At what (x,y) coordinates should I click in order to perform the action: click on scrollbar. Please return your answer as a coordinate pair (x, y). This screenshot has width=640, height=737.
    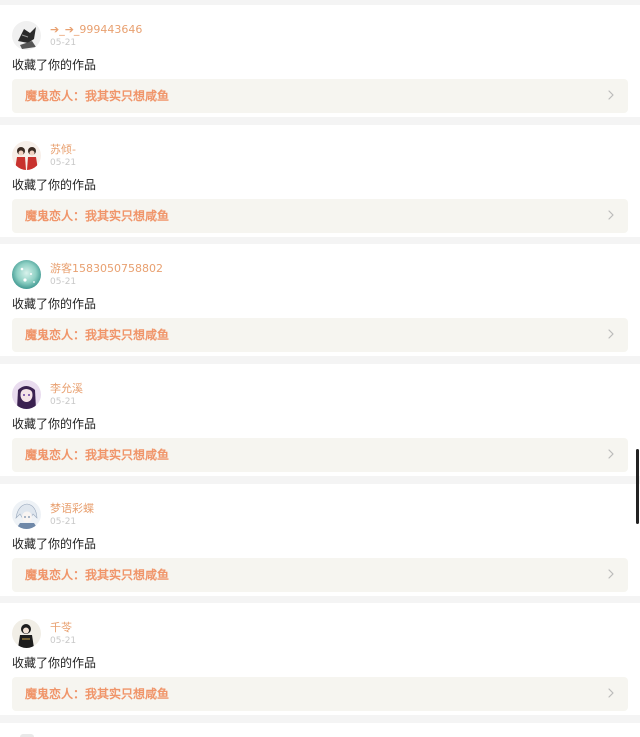
    Looking at the image, I should click on (637, 486).